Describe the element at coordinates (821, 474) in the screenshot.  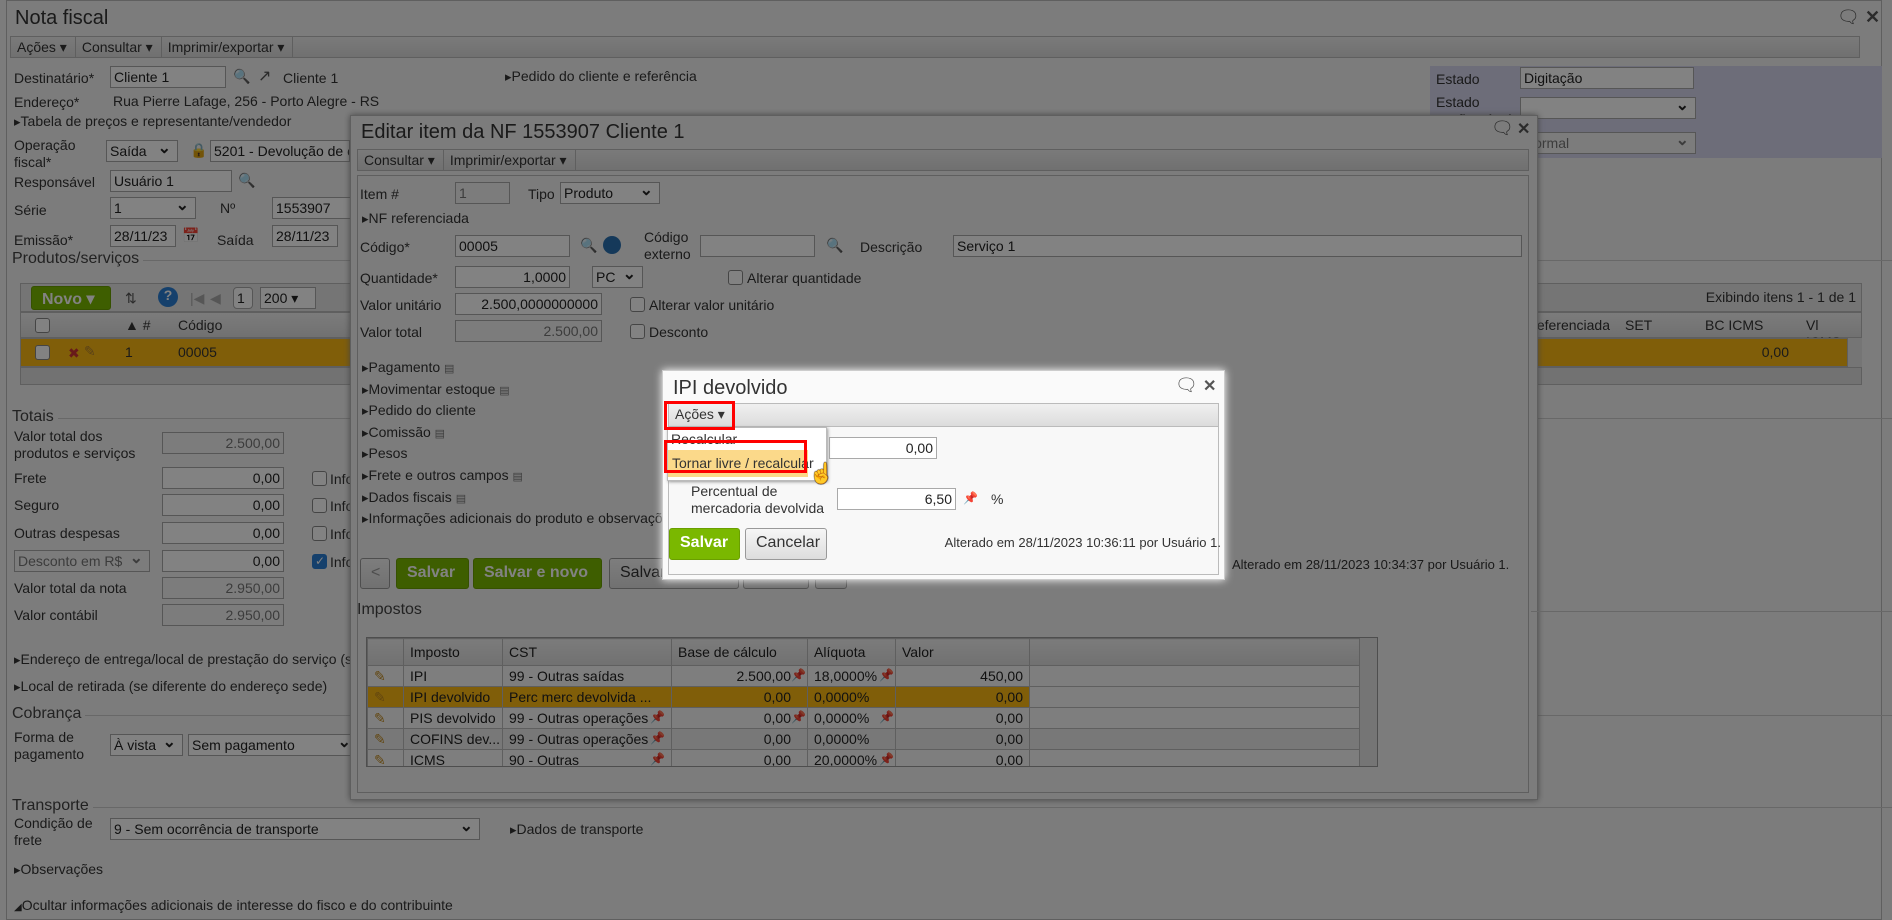
I see `hand-cursor-icon: ☝` at that location.